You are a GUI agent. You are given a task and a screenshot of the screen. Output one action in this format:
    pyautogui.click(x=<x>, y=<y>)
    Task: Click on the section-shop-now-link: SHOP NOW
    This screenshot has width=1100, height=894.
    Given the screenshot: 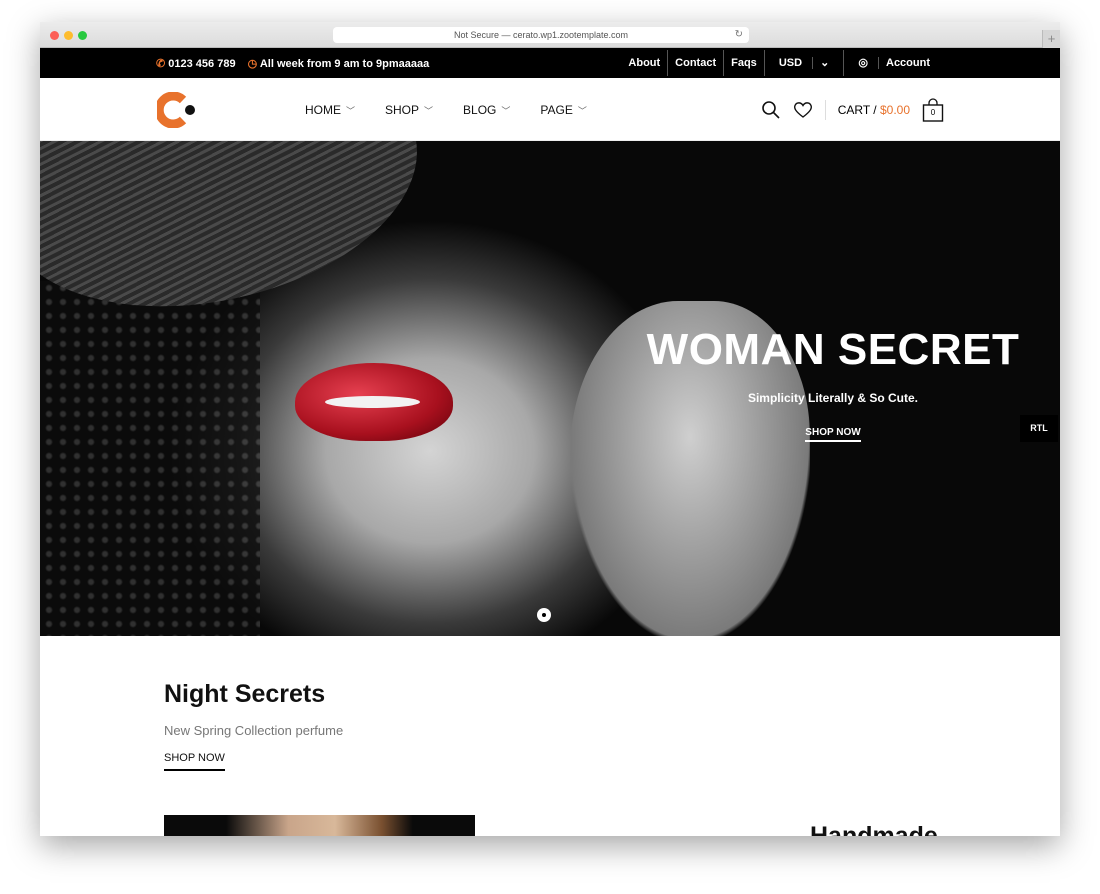 What is the action you would take?
    pyautogui.click(x=194, y=761)
    